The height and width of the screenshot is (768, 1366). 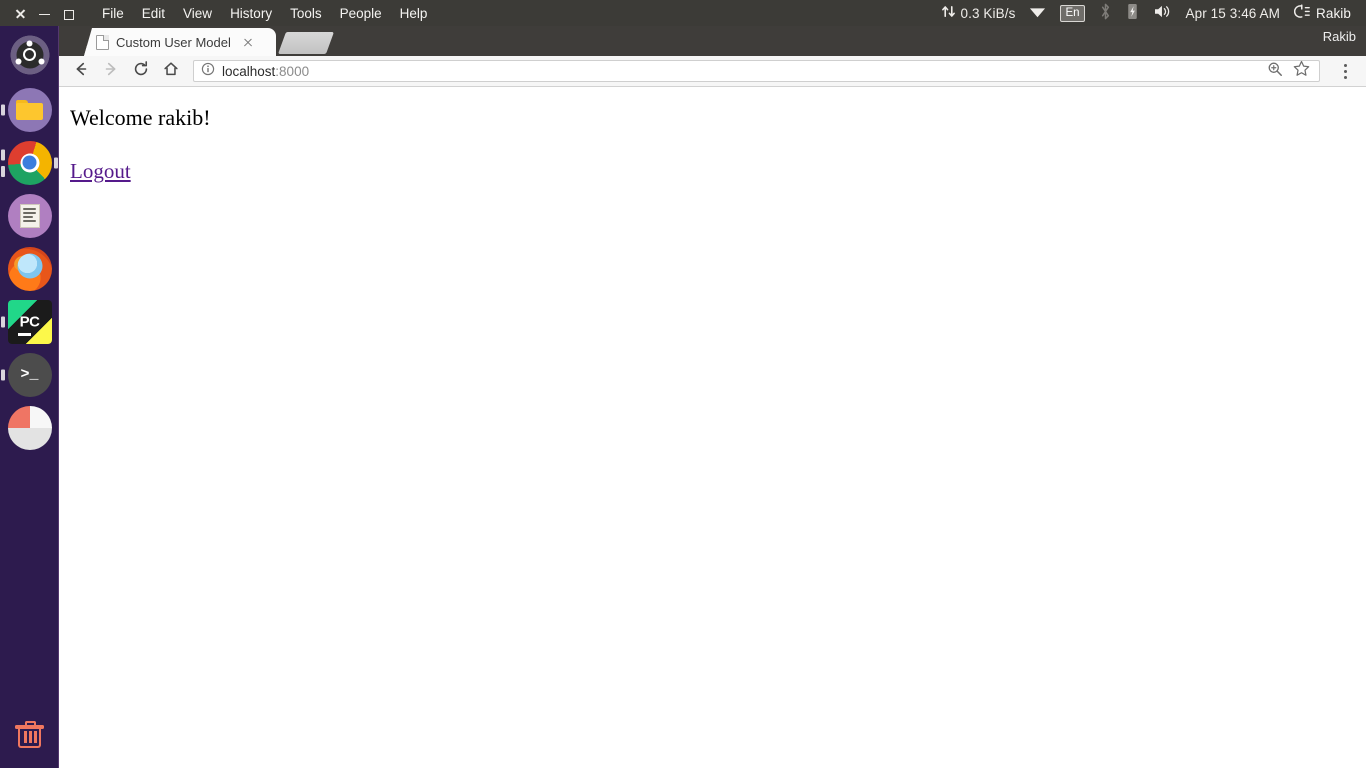 I want to click on back-arrow-icon, so click(x=81, y=71).